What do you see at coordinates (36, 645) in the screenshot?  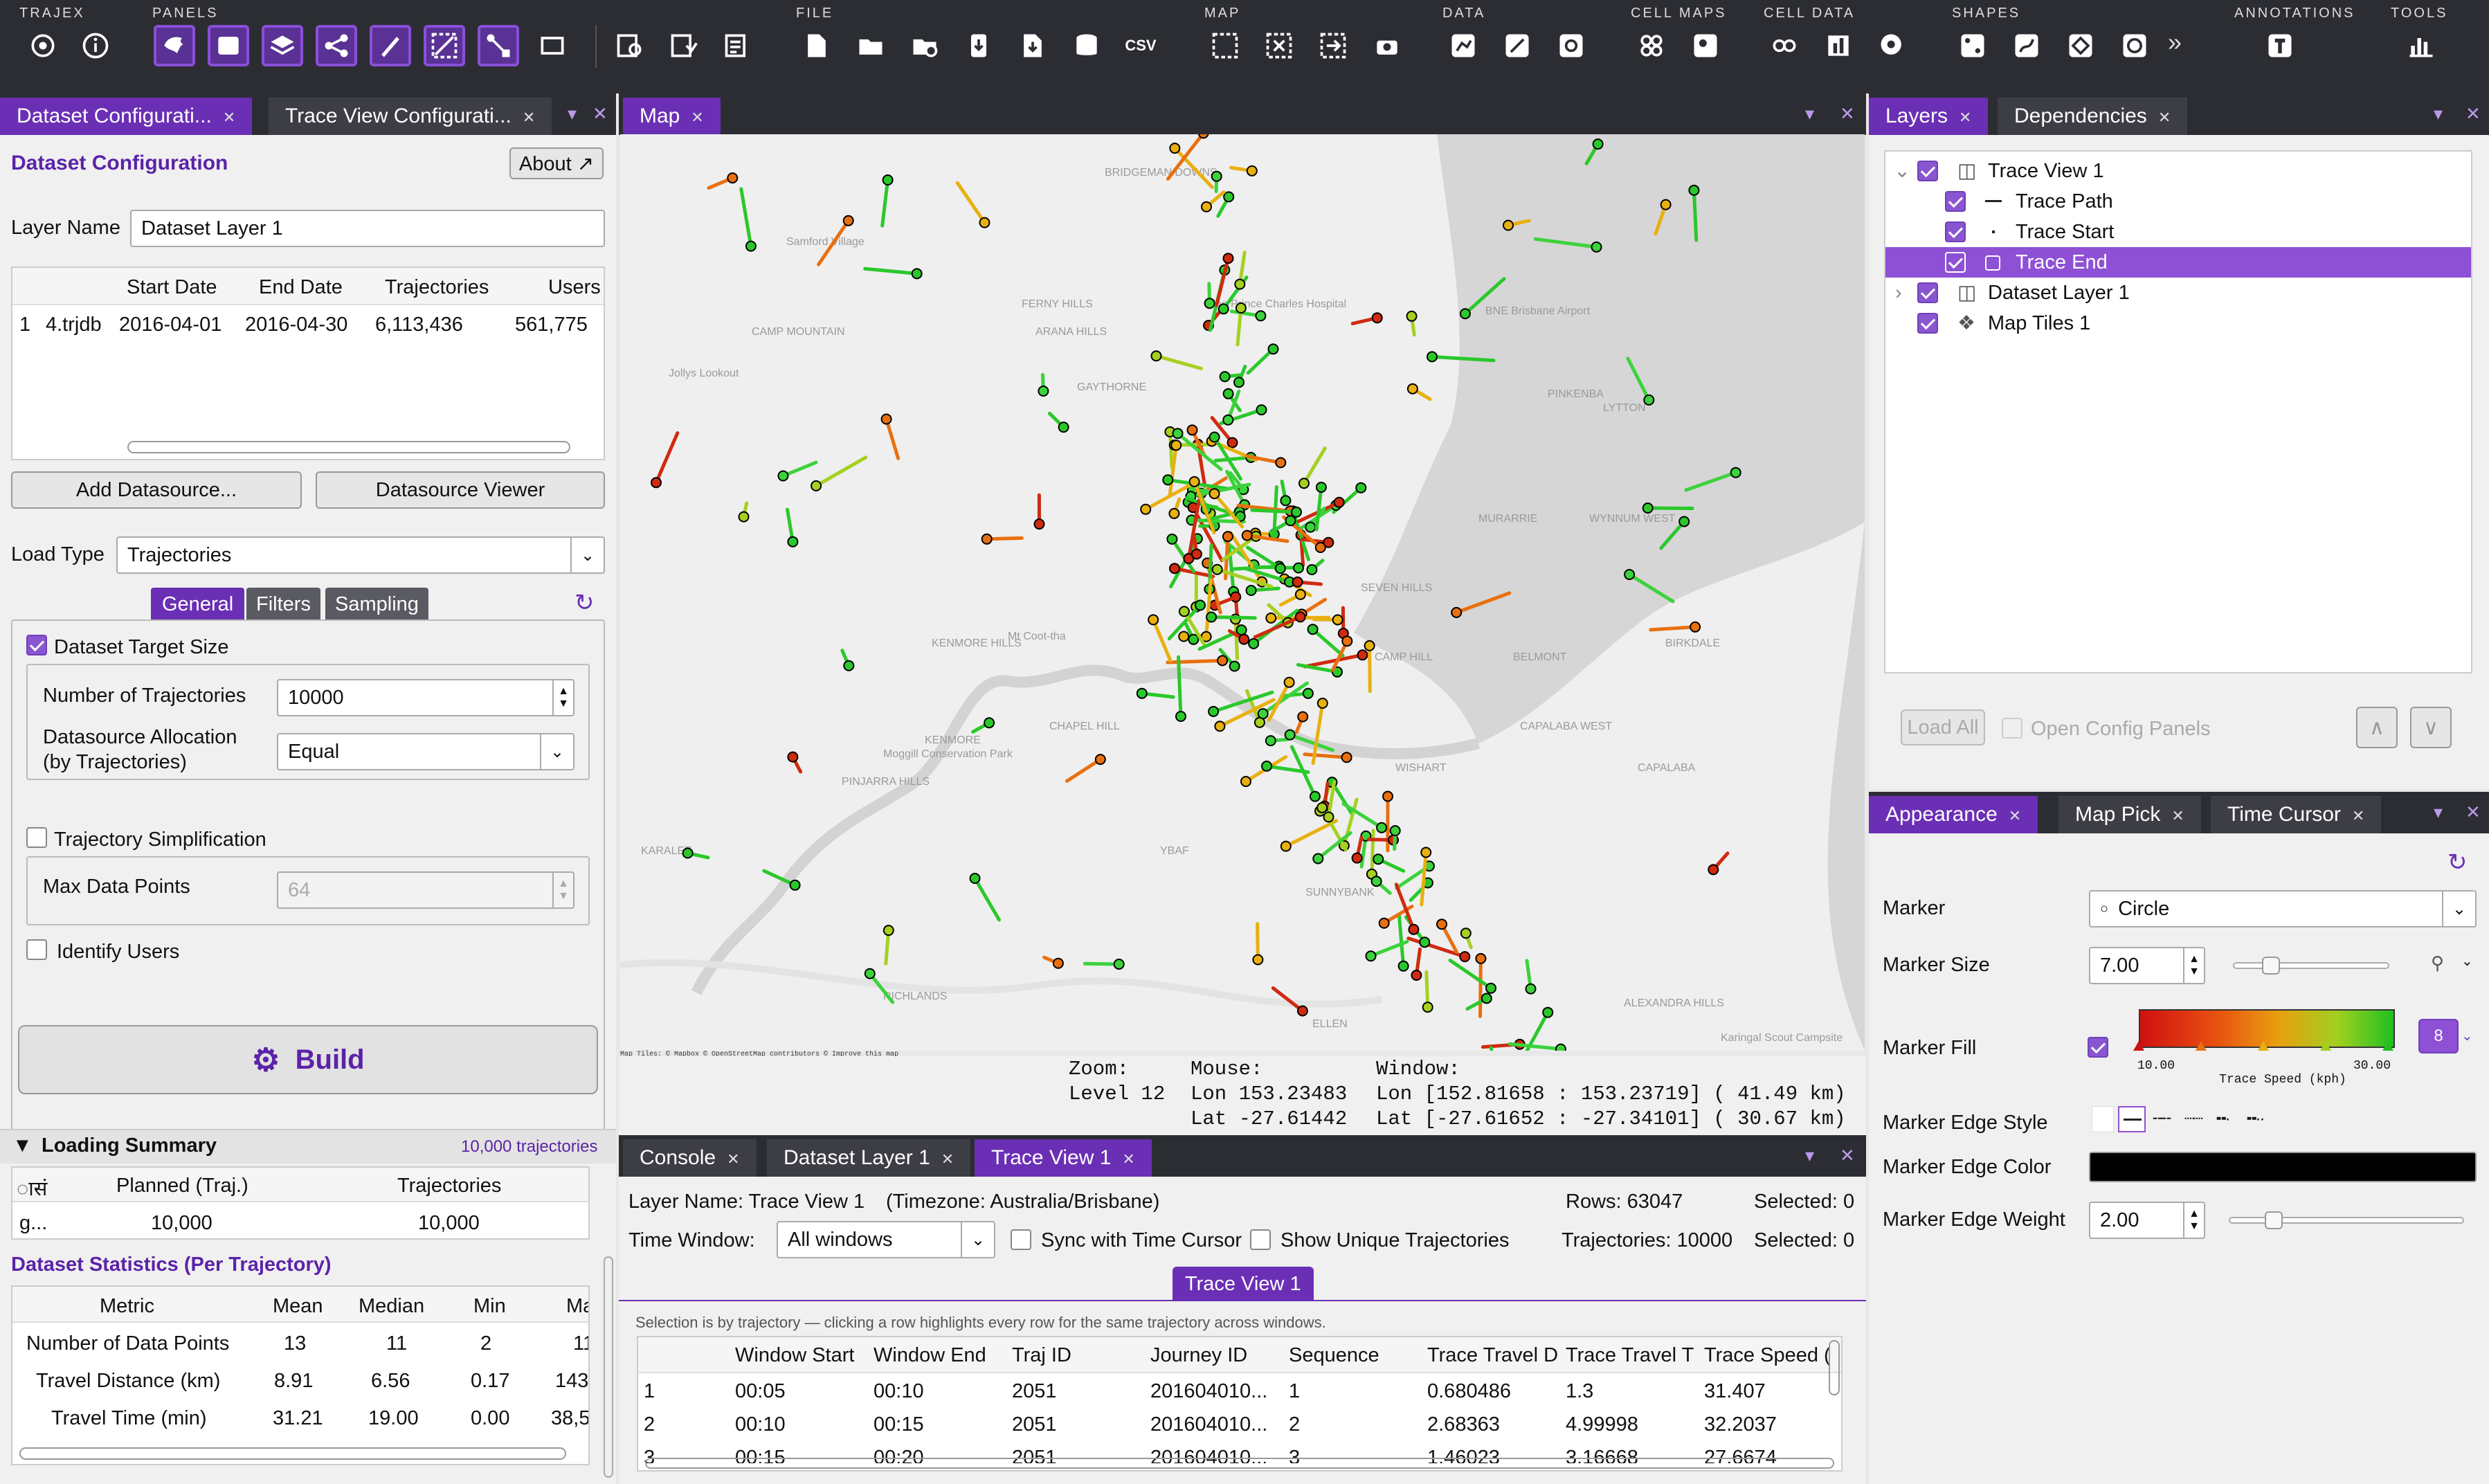 I see `dataset-target-size-checkbox` at bounding box center [36, 645].